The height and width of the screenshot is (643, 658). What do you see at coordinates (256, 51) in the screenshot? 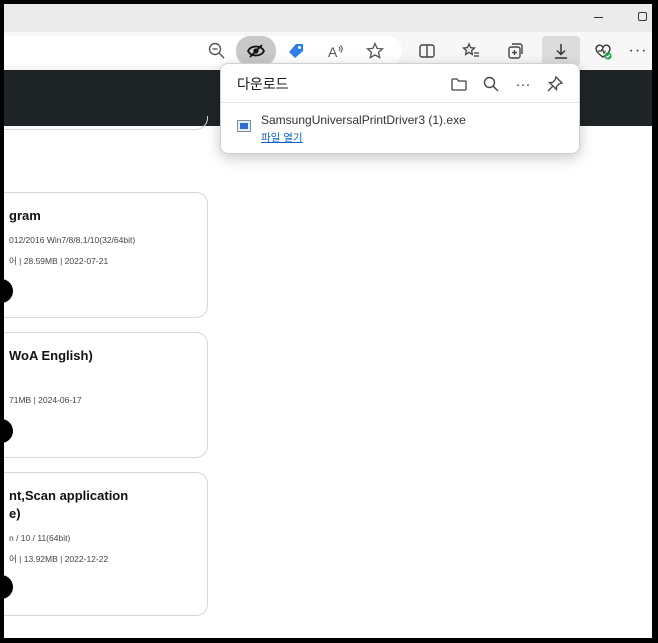
I see `tracking-hidden-icon` at bounding box center [256, 51].